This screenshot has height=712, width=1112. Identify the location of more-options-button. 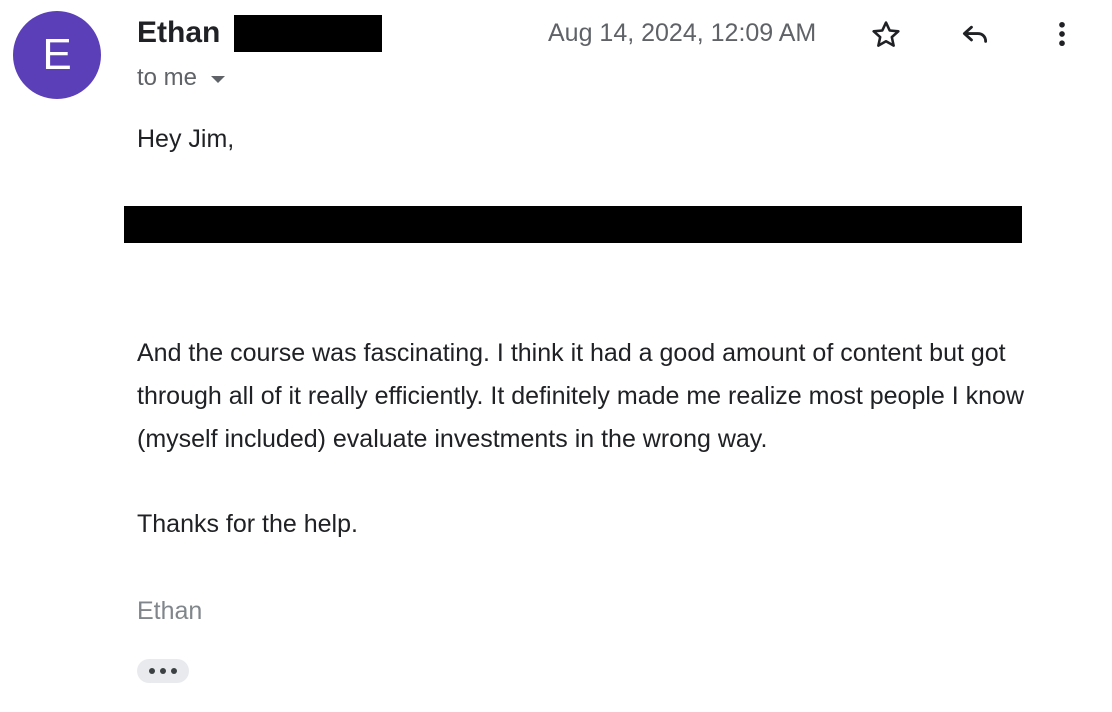
(1062, 34).